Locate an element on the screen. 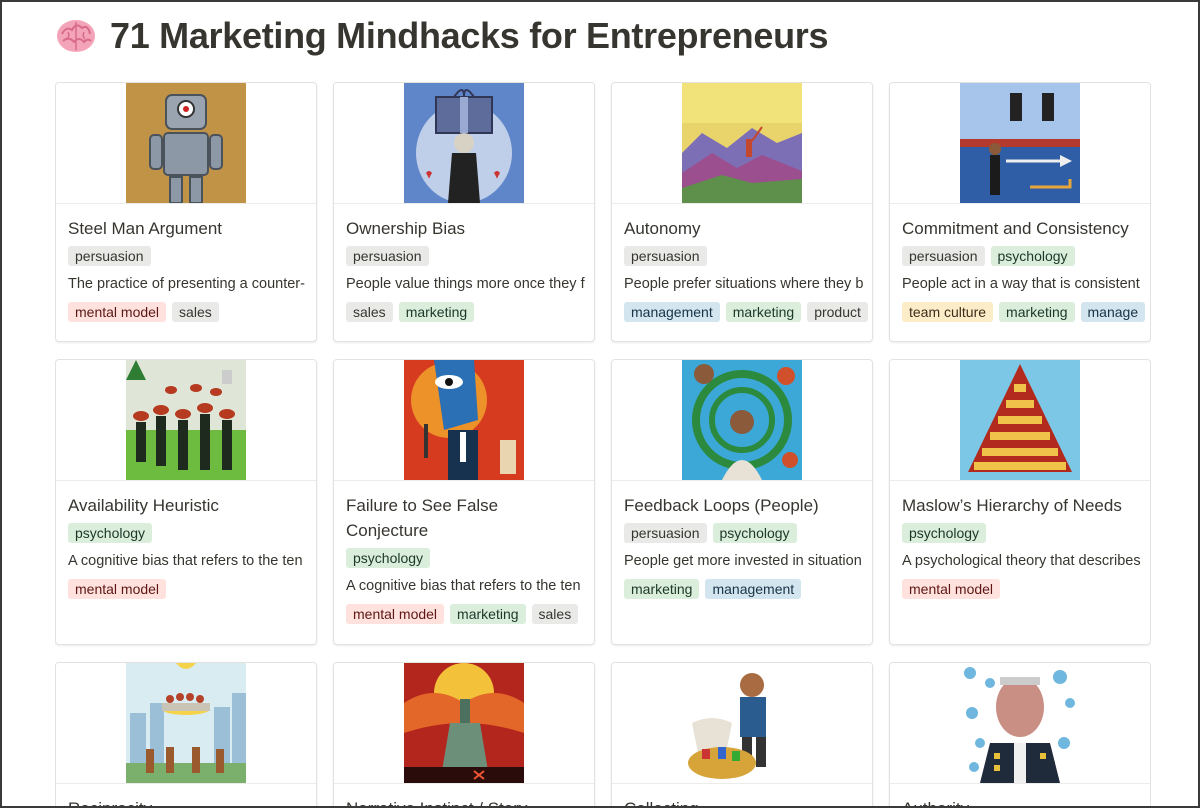 The width and height of the screenshot is (1200, 808). page-title: 71 Marketing Mindhacks for Entrepreneurs is located at coordinates (441, 36).